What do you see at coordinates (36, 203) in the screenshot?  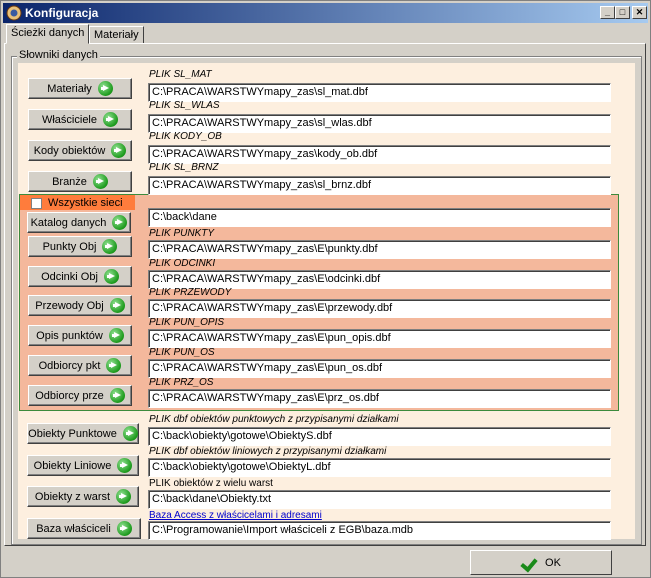 I see `all-networks-checkbox` at bounding box center [36, 203].